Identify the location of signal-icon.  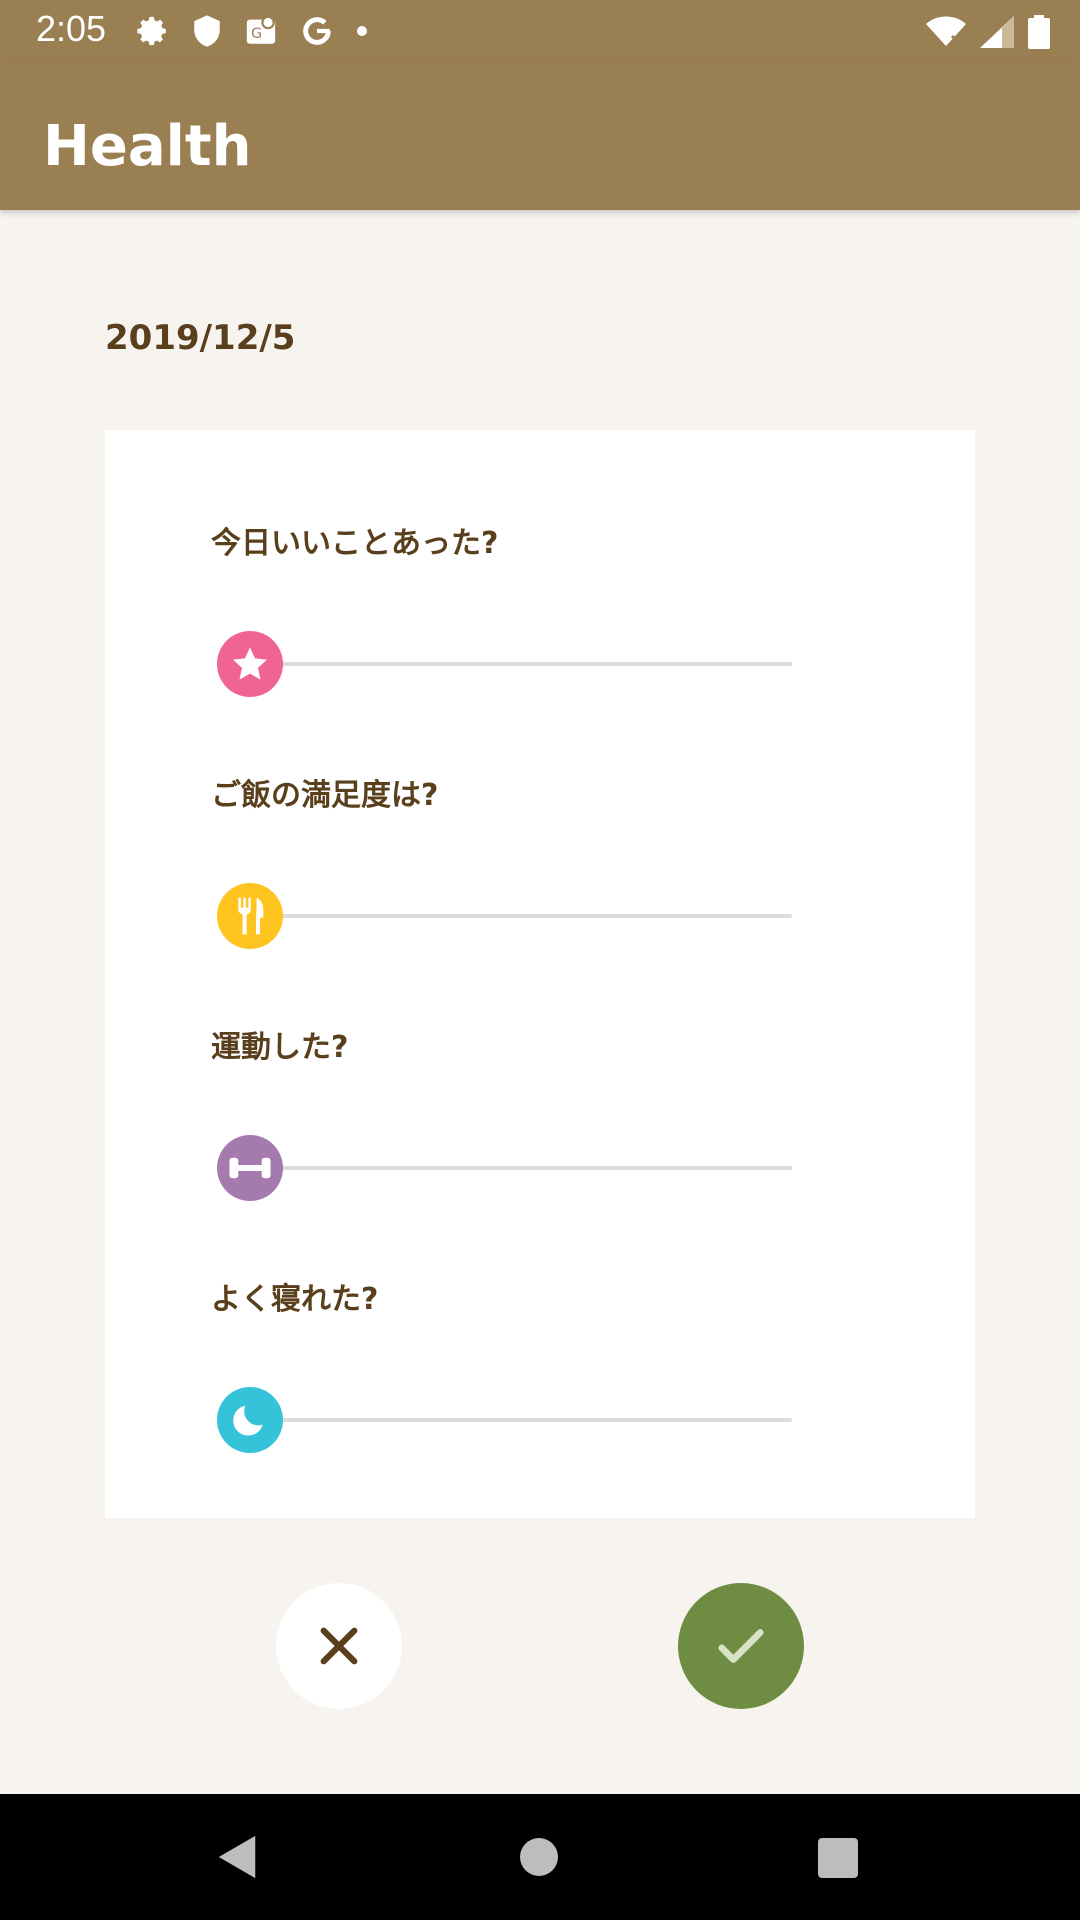
(997, 32).